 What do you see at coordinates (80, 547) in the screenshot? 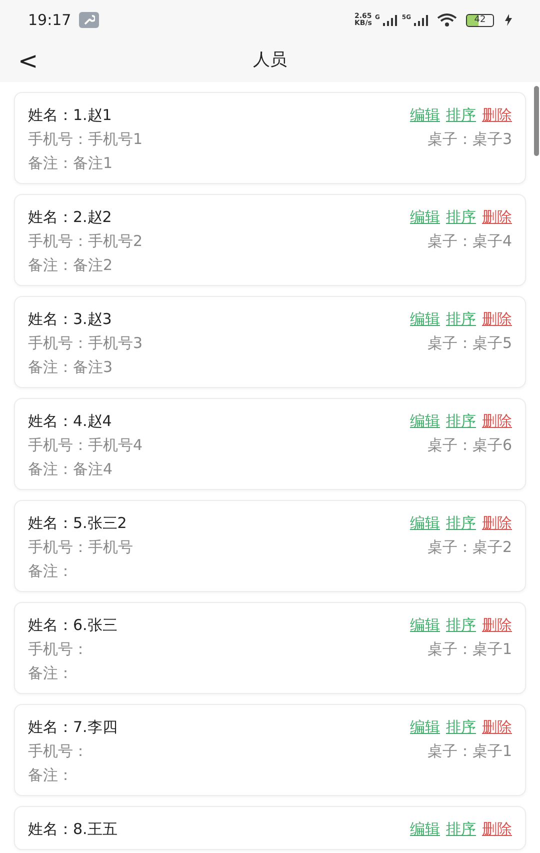
I see `phone-text: 手机号：手机号` at bounding box center [80, 547].